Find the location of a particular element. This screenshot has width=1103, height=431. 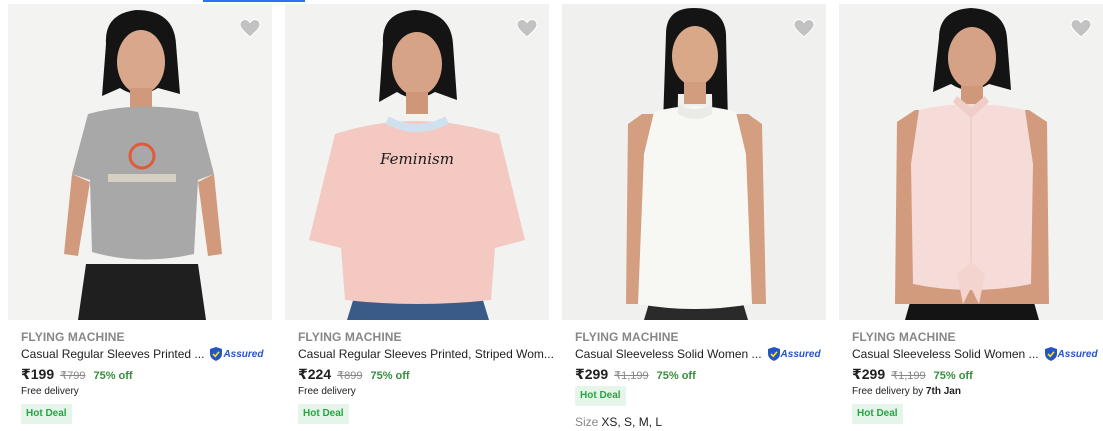

selling-price: ₹224 is located at coordinates (315, 374).